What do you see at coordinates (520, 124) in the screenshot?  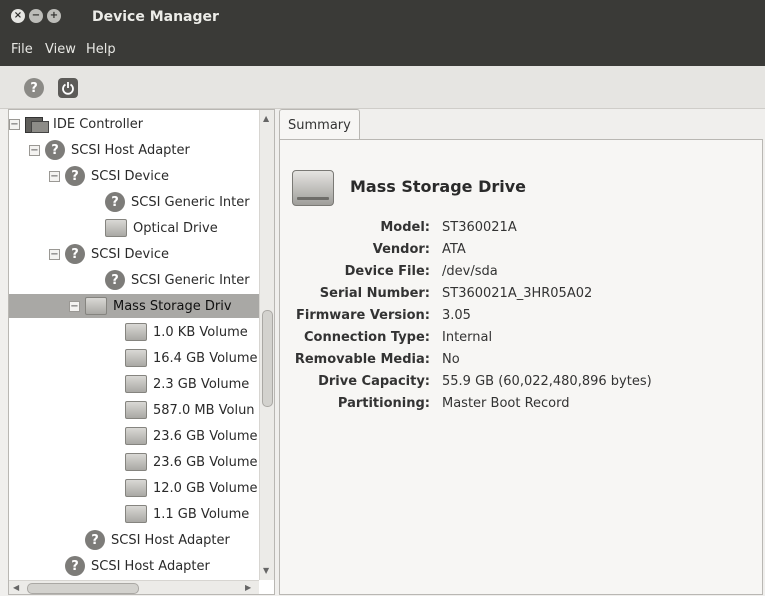 I see `tab-strip: Summary` at bounding box center [520, 124].